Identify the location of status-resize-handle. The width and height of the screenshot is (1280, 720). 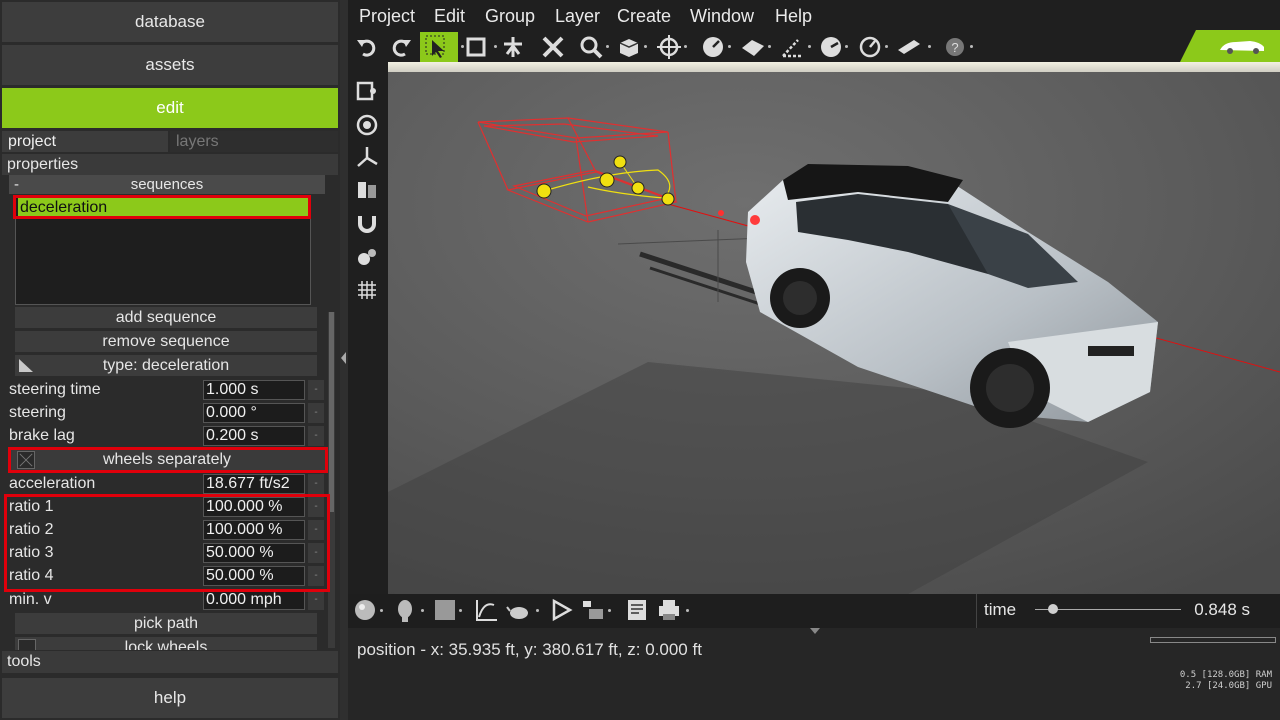
(1213, 640).